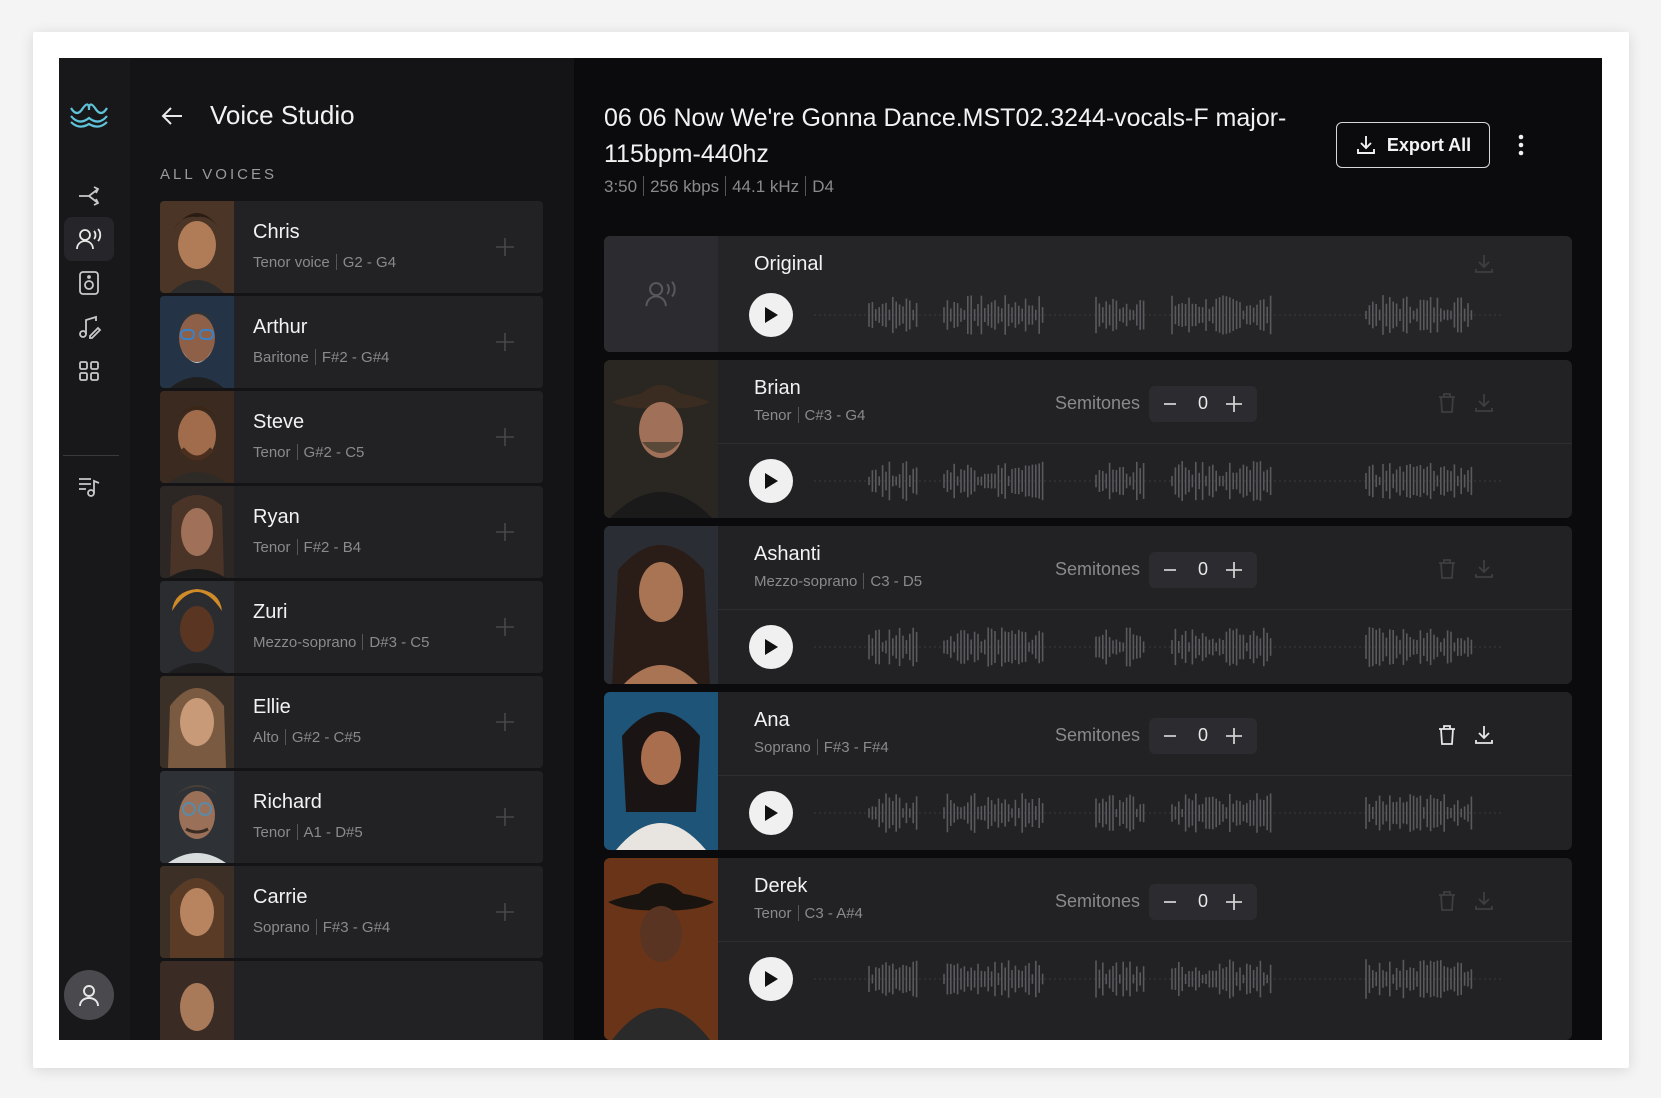 This screenshot has height=1098, width=1661. What do you see at coordinates (351, 1000) in the screenshot?
I see `voice-card-partial` at bounding box center [351, 1000].